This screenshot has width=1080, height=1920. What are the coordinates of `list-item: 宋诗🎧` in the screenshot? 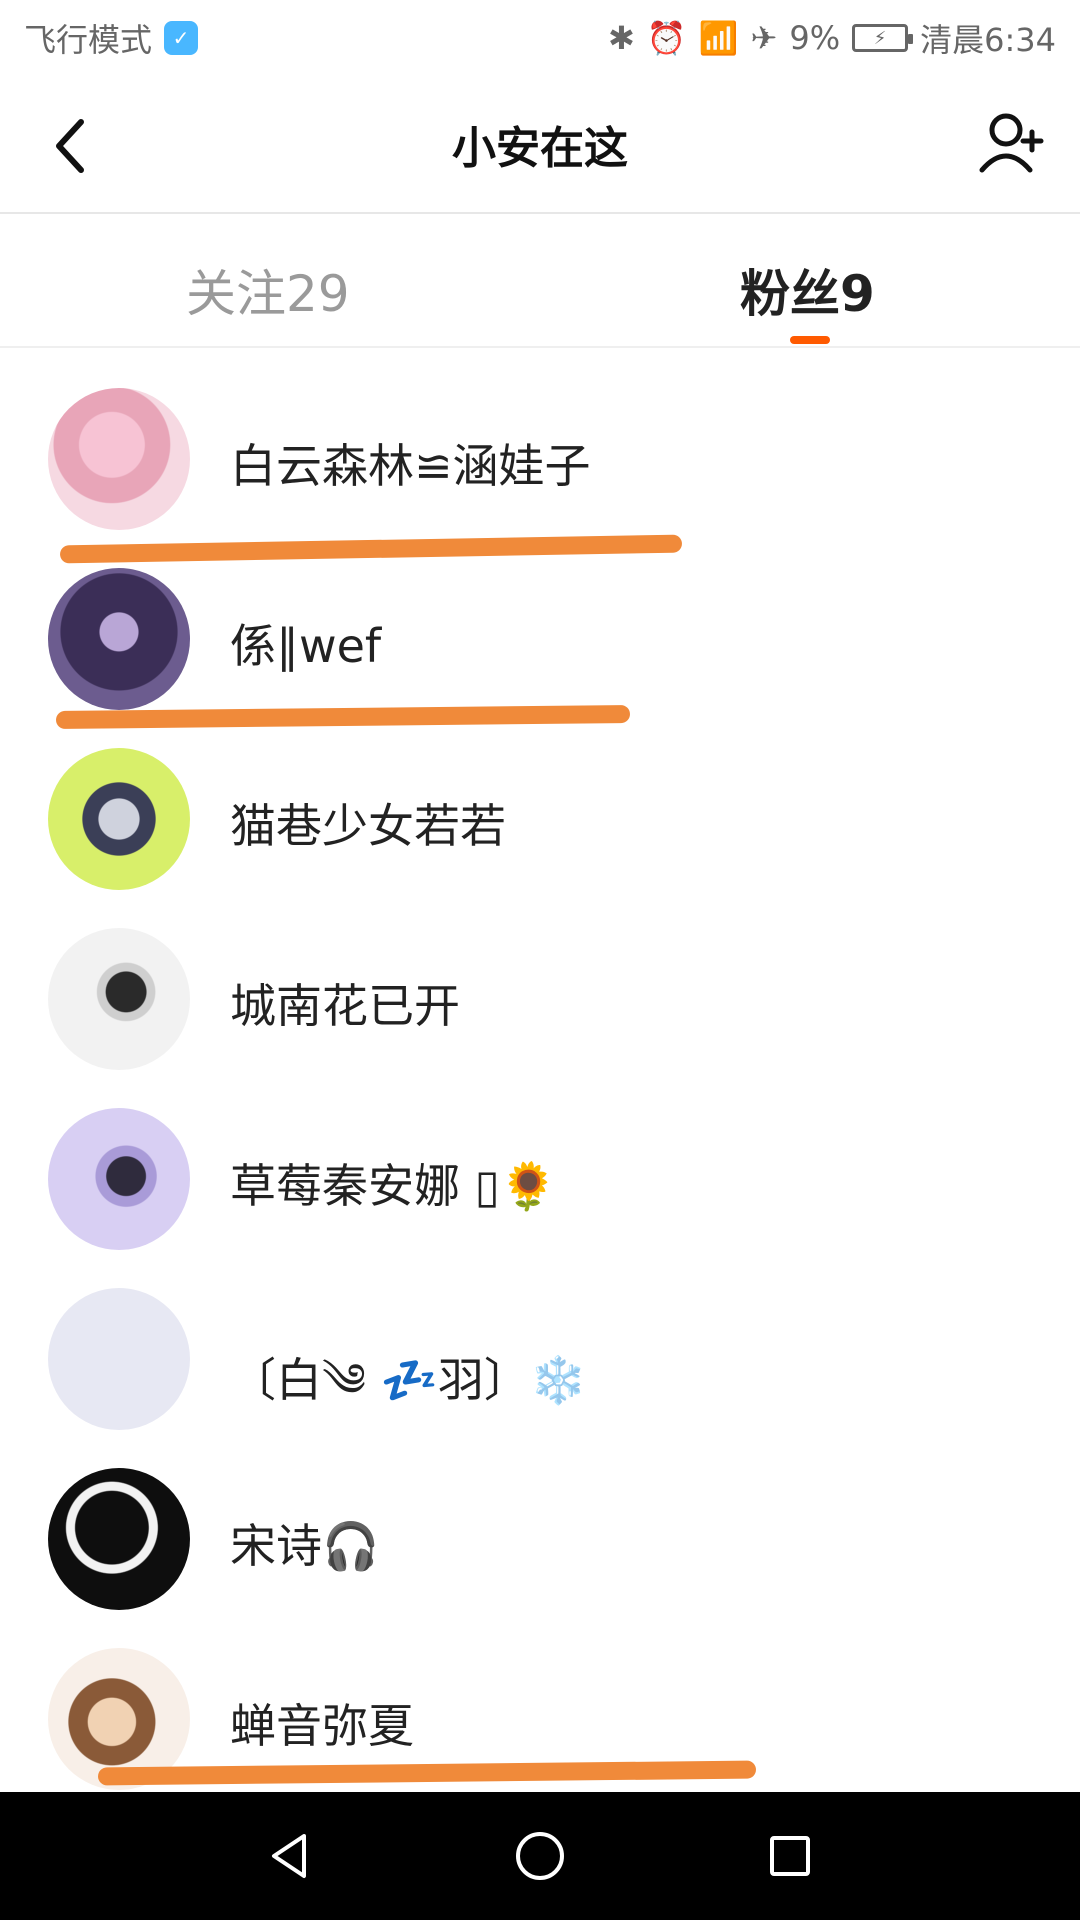 It's located at (540, 1520).